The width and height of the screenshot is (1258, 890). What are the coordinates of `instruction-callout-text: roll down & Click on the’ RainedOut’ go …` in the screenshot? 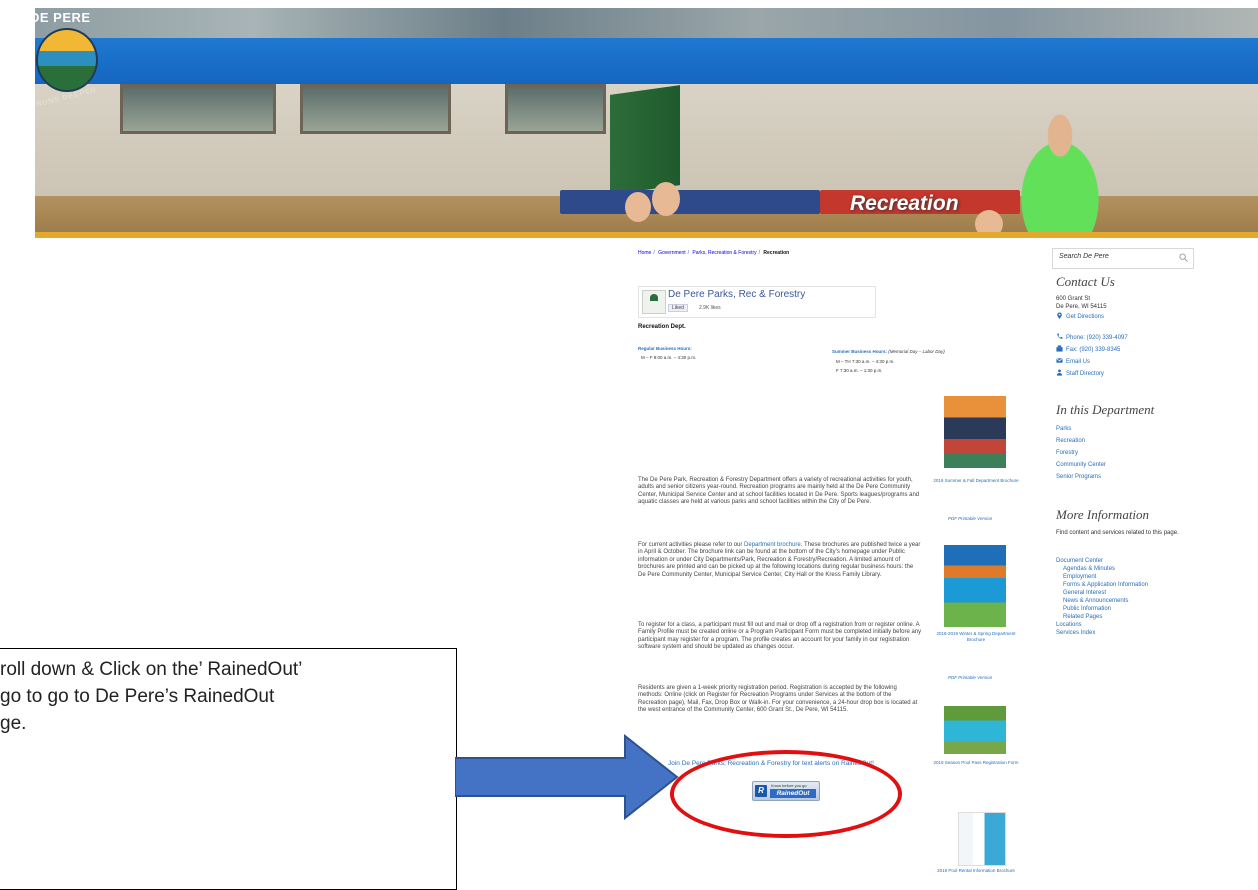 It's located at (220, 696).